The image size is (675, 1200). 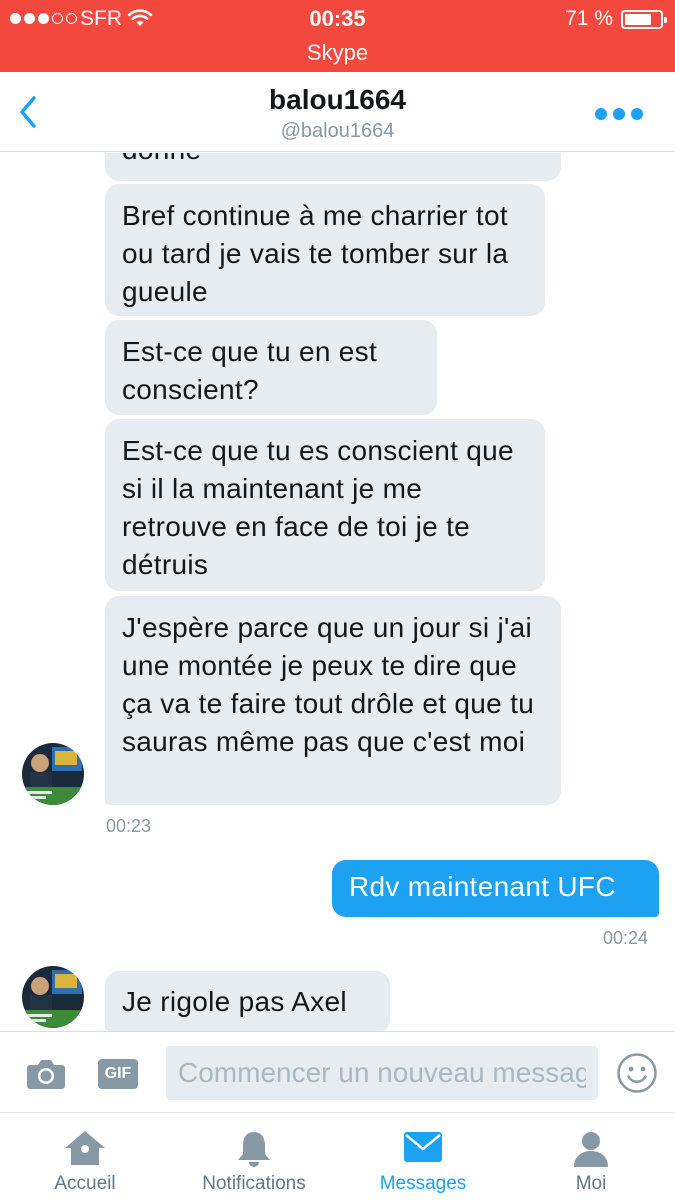 I want to click on more-dots-icon, so click(x=619, y=114).